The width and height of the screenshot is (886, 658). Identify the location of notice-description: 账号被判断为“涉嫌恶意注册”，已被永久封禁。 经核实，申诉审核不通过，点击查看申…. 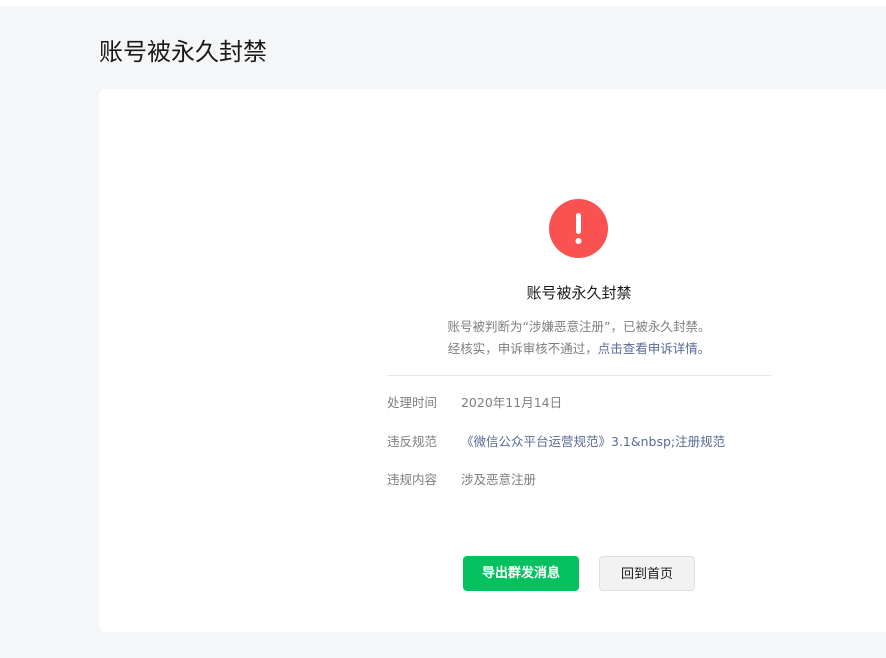
(579, 338).